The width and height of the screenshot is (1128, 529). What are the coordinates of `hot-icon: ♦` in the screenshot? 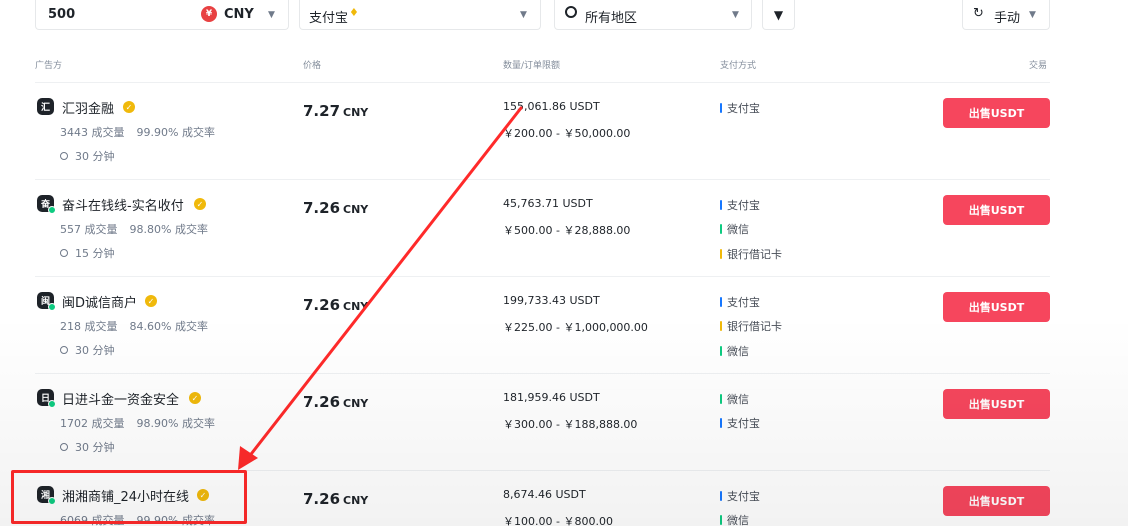 It's located at (354, 12).